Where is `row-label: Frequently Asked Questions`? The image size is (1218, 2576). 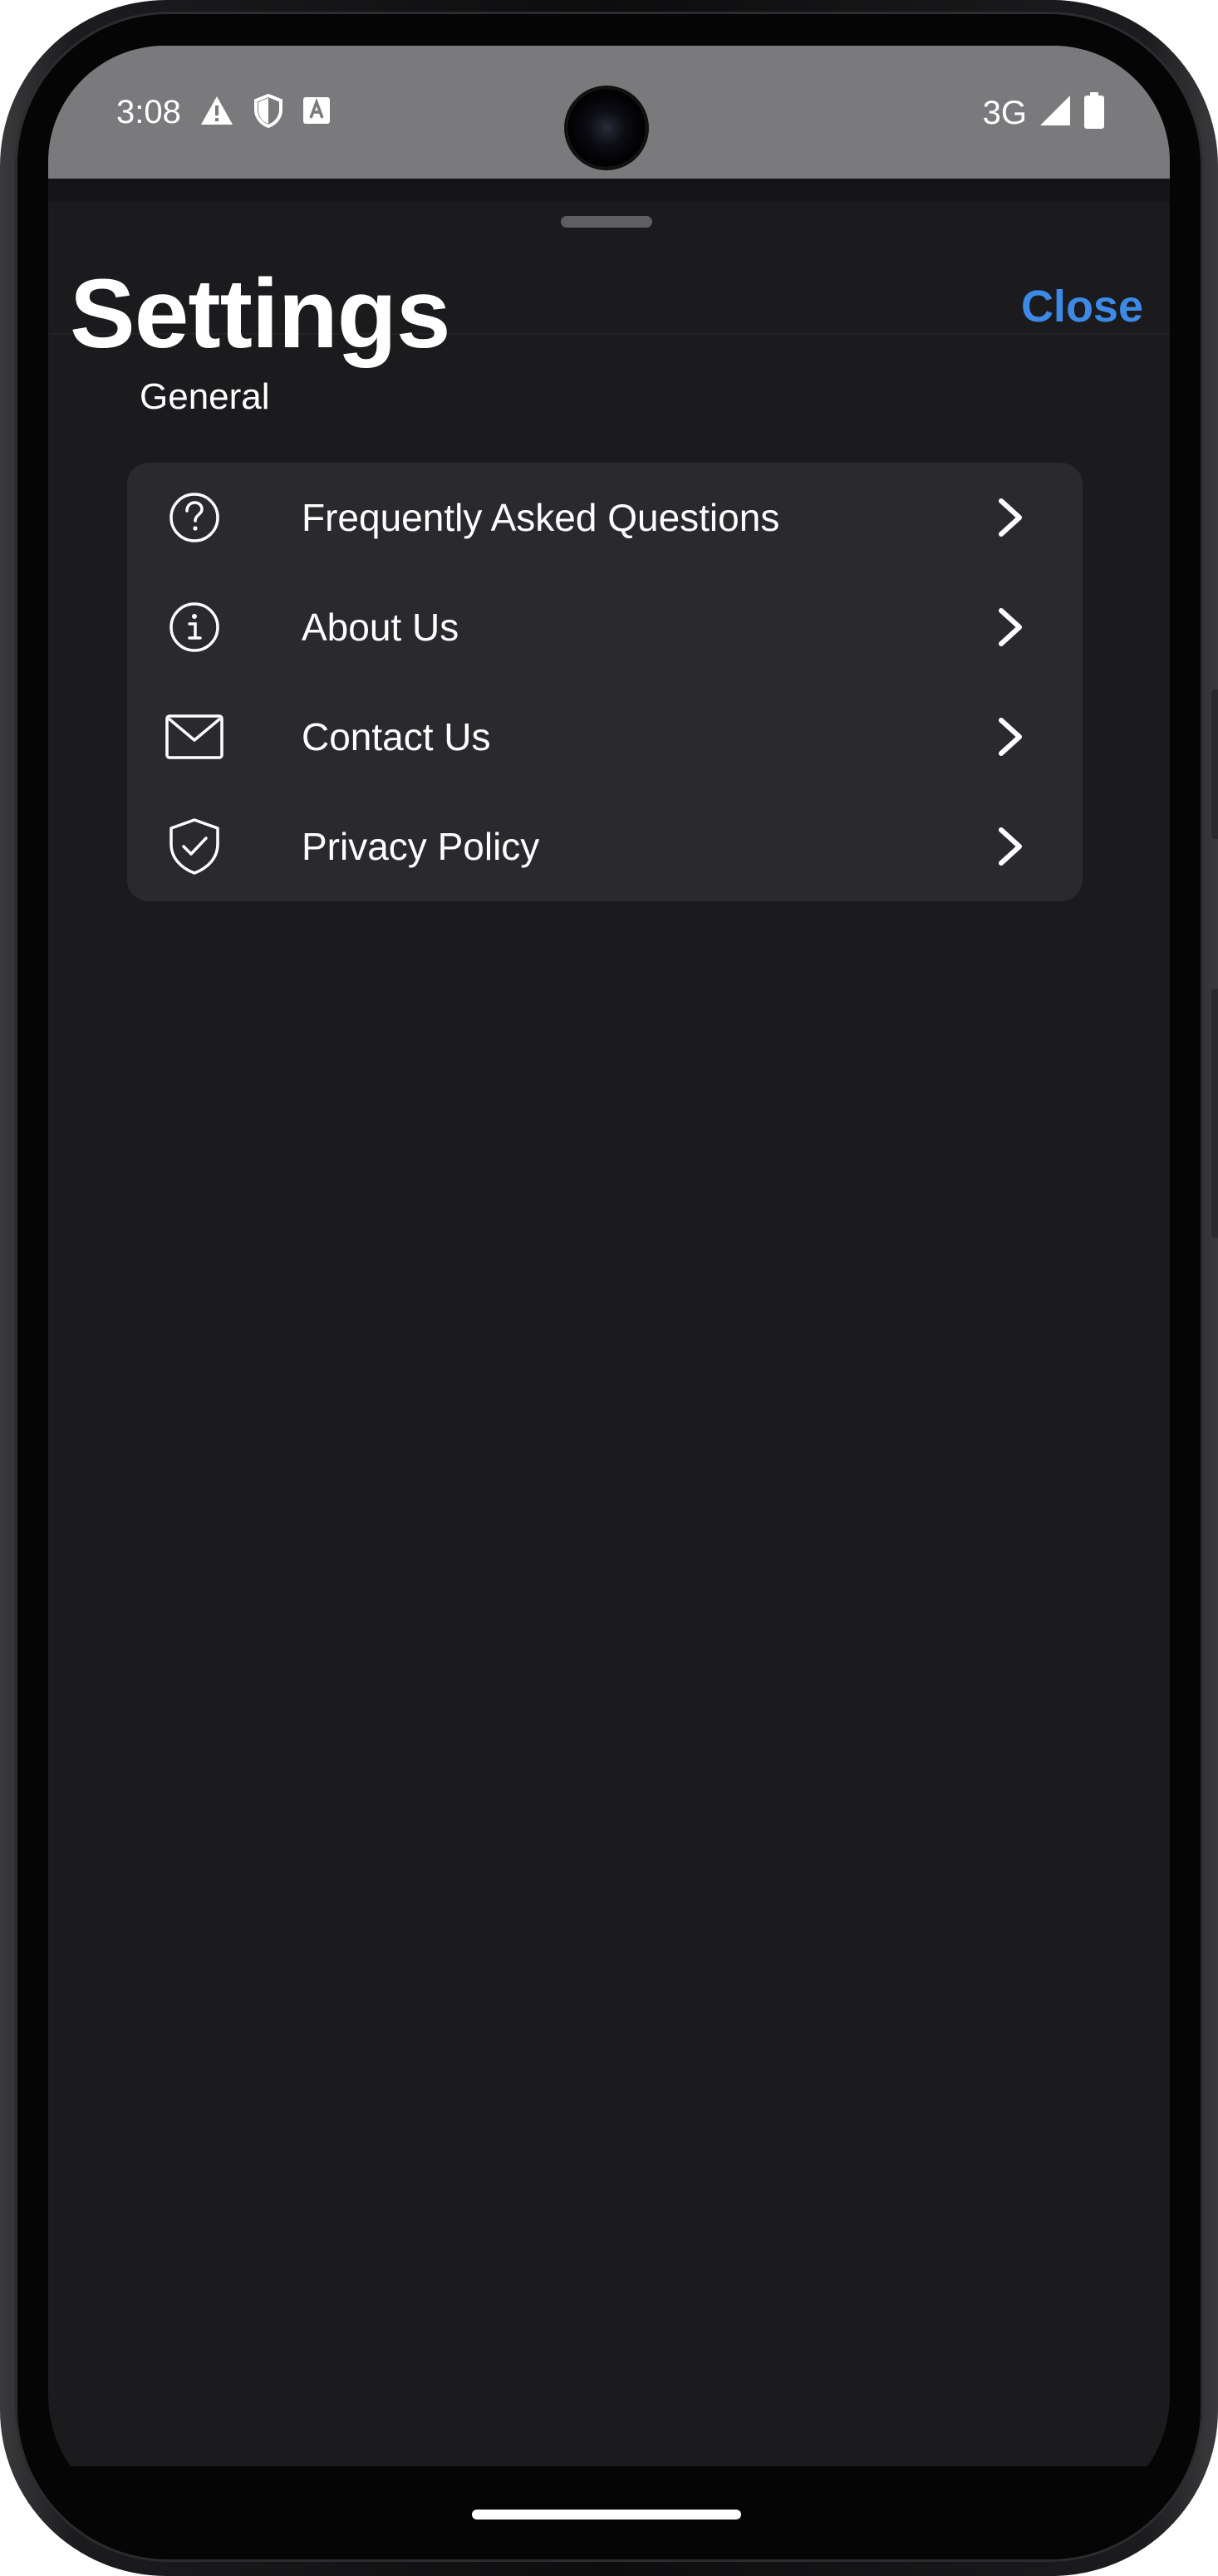
row-label: Frequently Asked Questions is located at coordinates (541, 517).